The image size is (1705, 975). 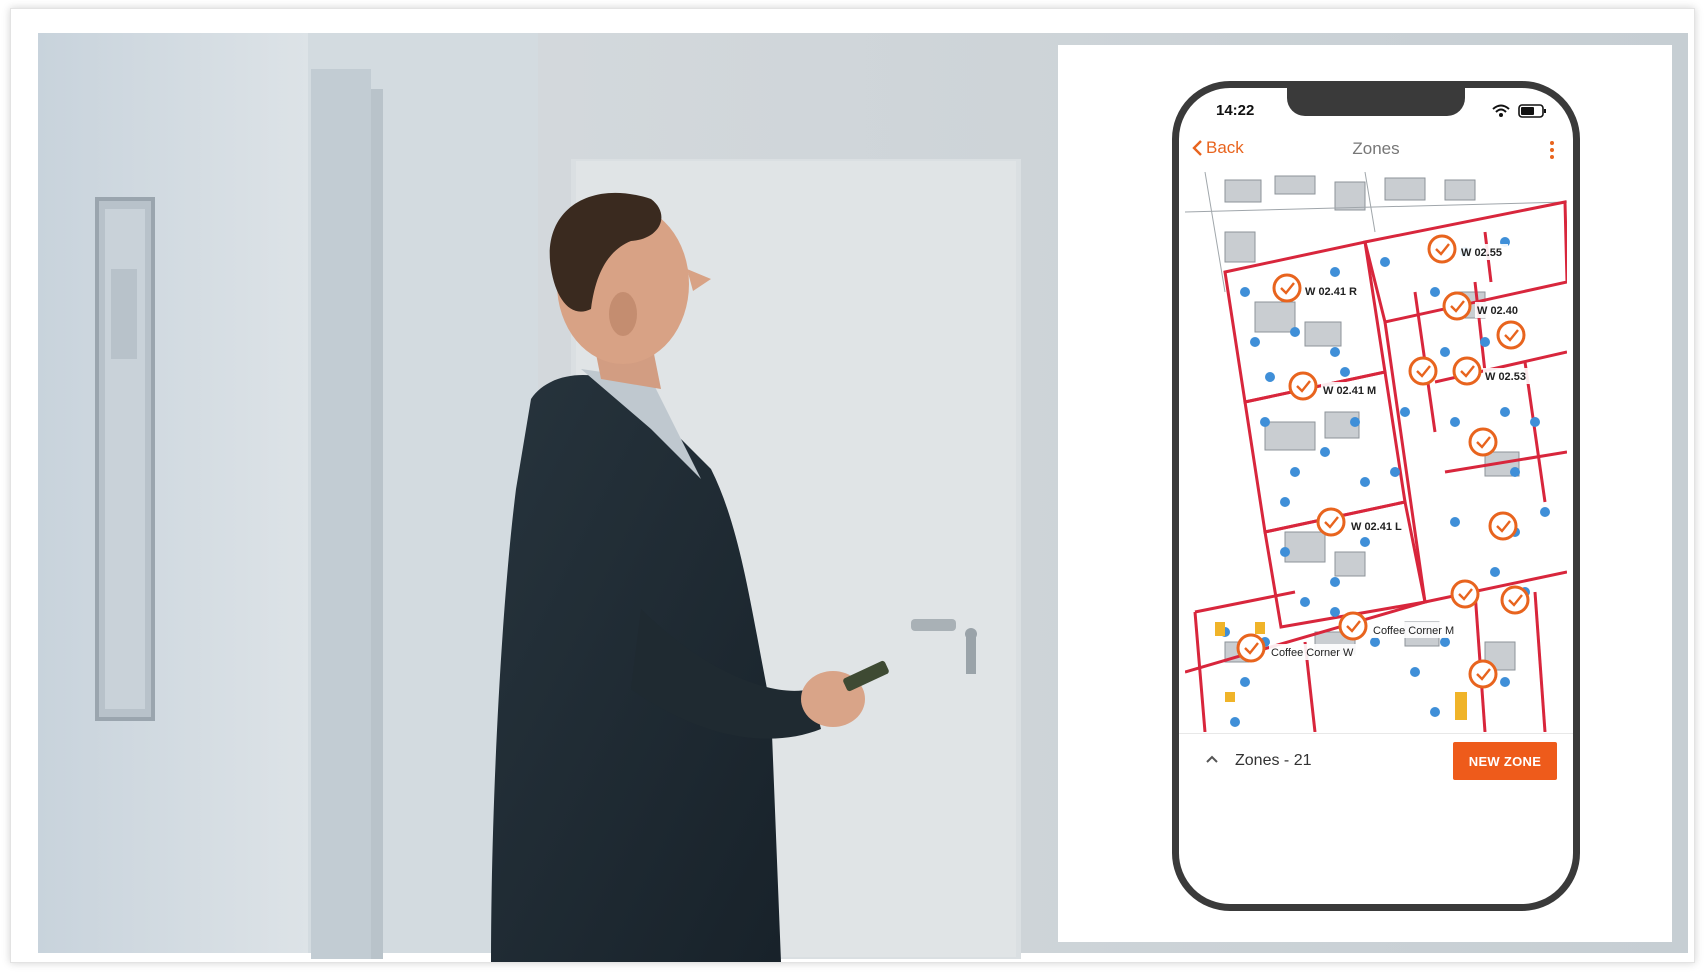 I want to click on zones-bottom-sheet: Zones - 21 NEW ZONE, so click(x=1376, y=763).